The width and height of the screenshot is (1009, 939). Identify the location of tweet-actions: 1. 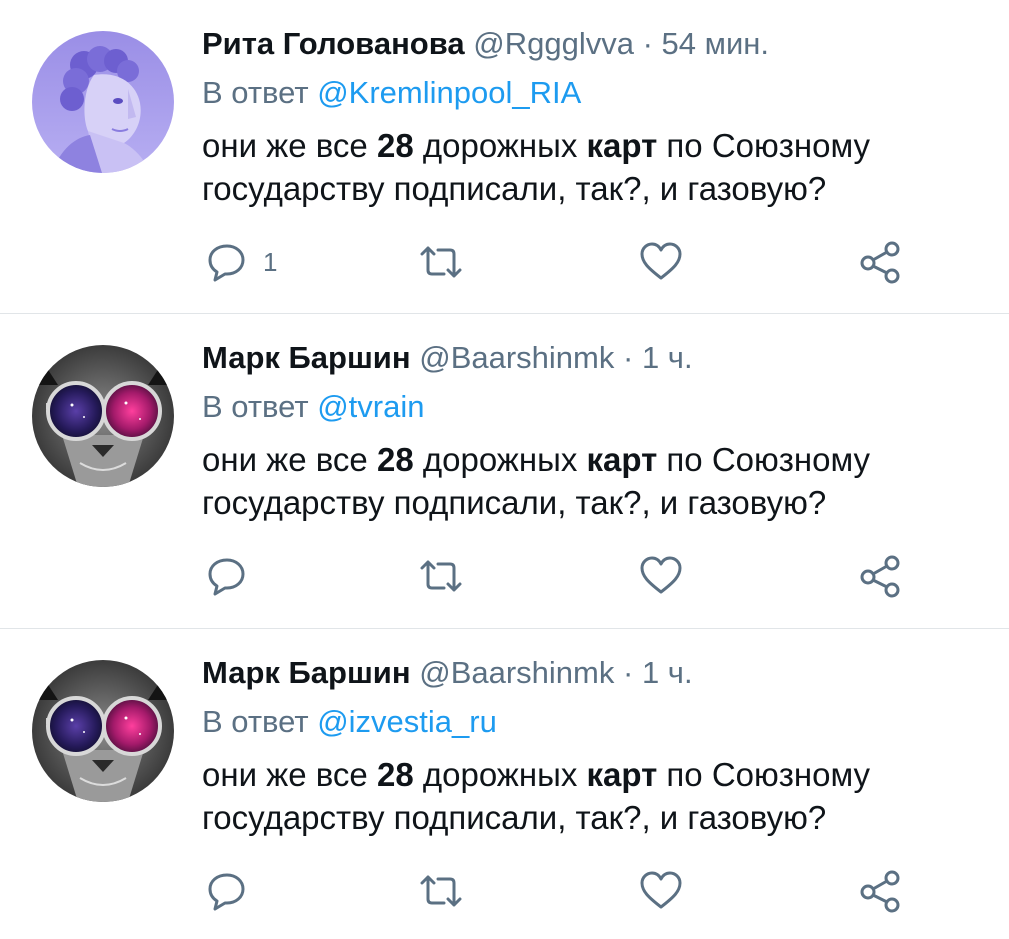
(504, 262).